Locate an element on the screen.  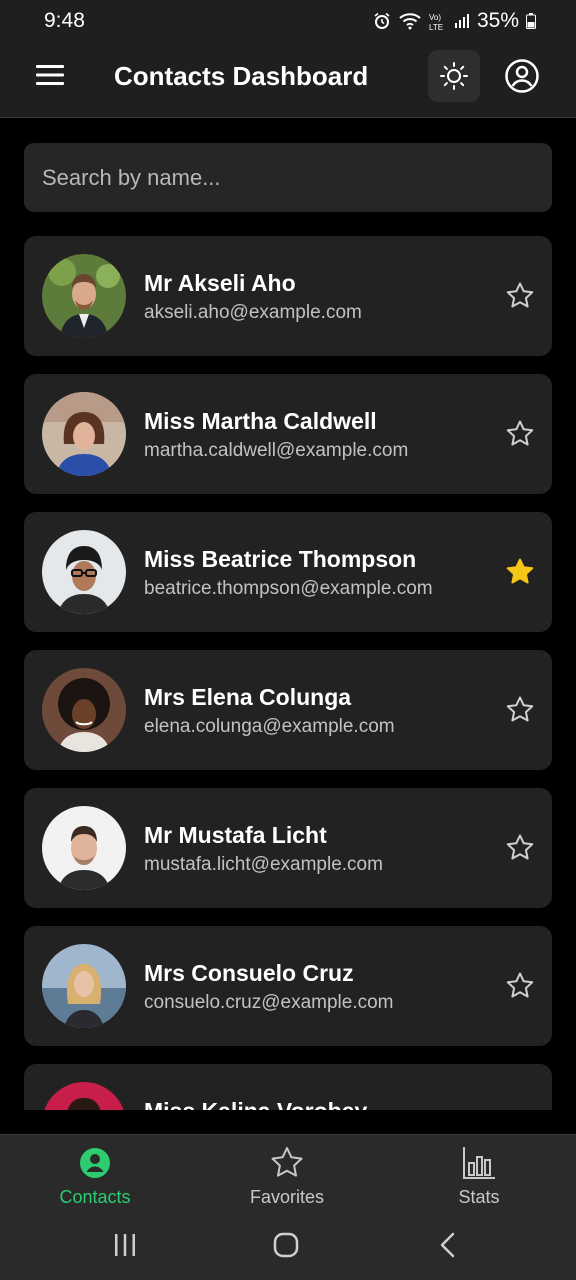
status-icons: Vo) LTE 35% is located at coordinates (454, 21).